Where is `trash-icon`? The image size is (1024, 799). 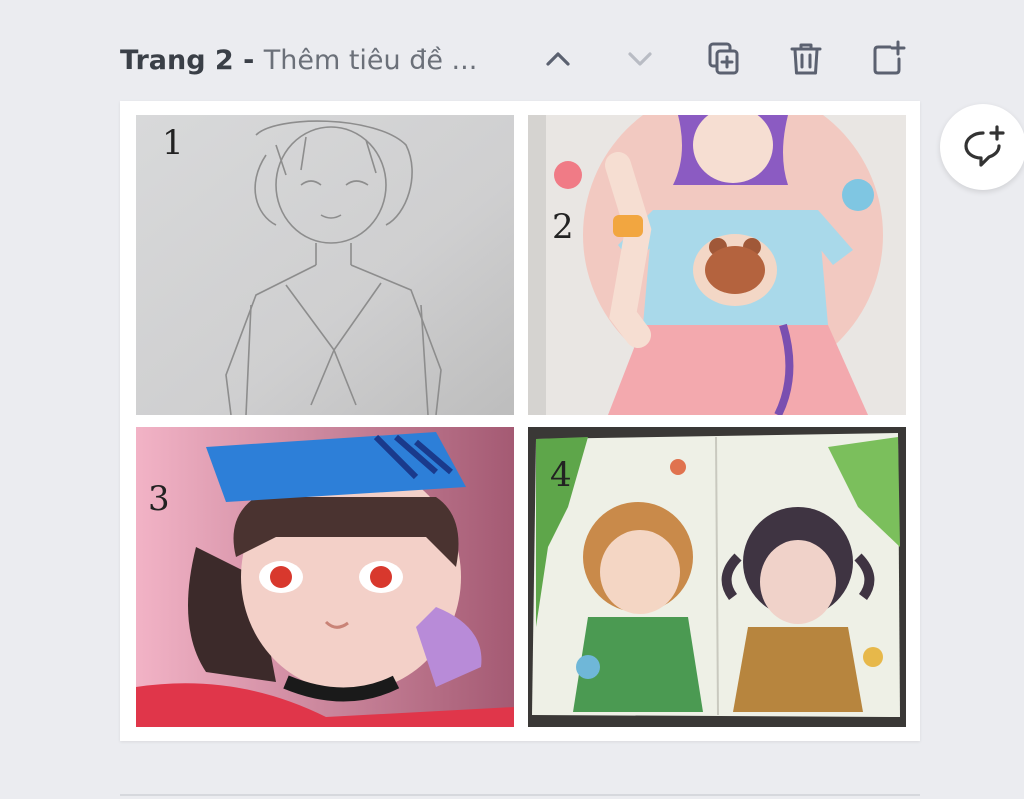 trash-icon is located at coordinates (806, 59).